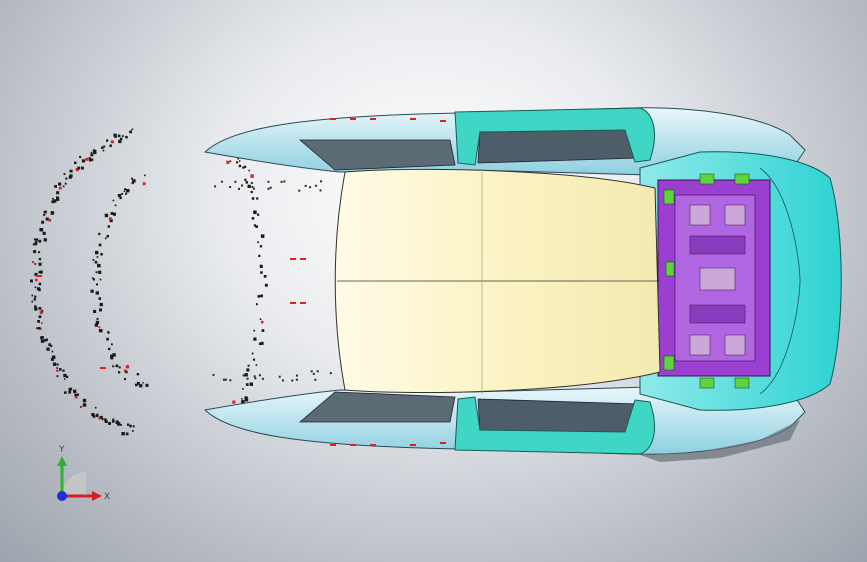 The width and height of the screenshot is (867, 562). Describe the element at coordinates (62, 461) in the screenshot. I see `y-arrow-icon` at that location.